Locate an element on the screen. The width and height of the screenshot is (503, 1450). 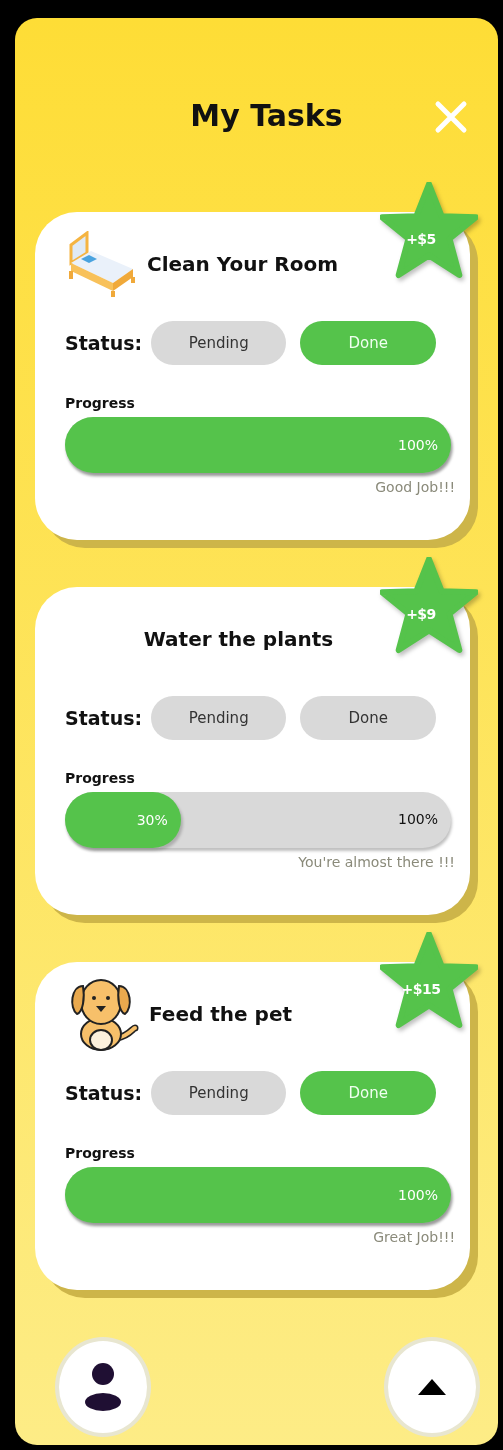
encouragement-text: Good Job!!! is located at coordinates (414, 487).